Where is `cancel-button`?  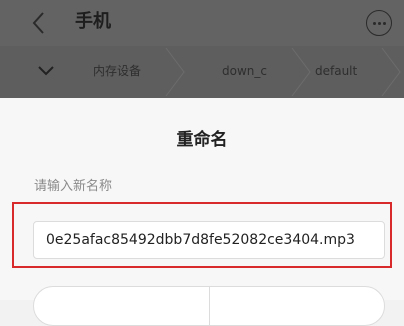
cancel-button is located at coordinates (121, 306).